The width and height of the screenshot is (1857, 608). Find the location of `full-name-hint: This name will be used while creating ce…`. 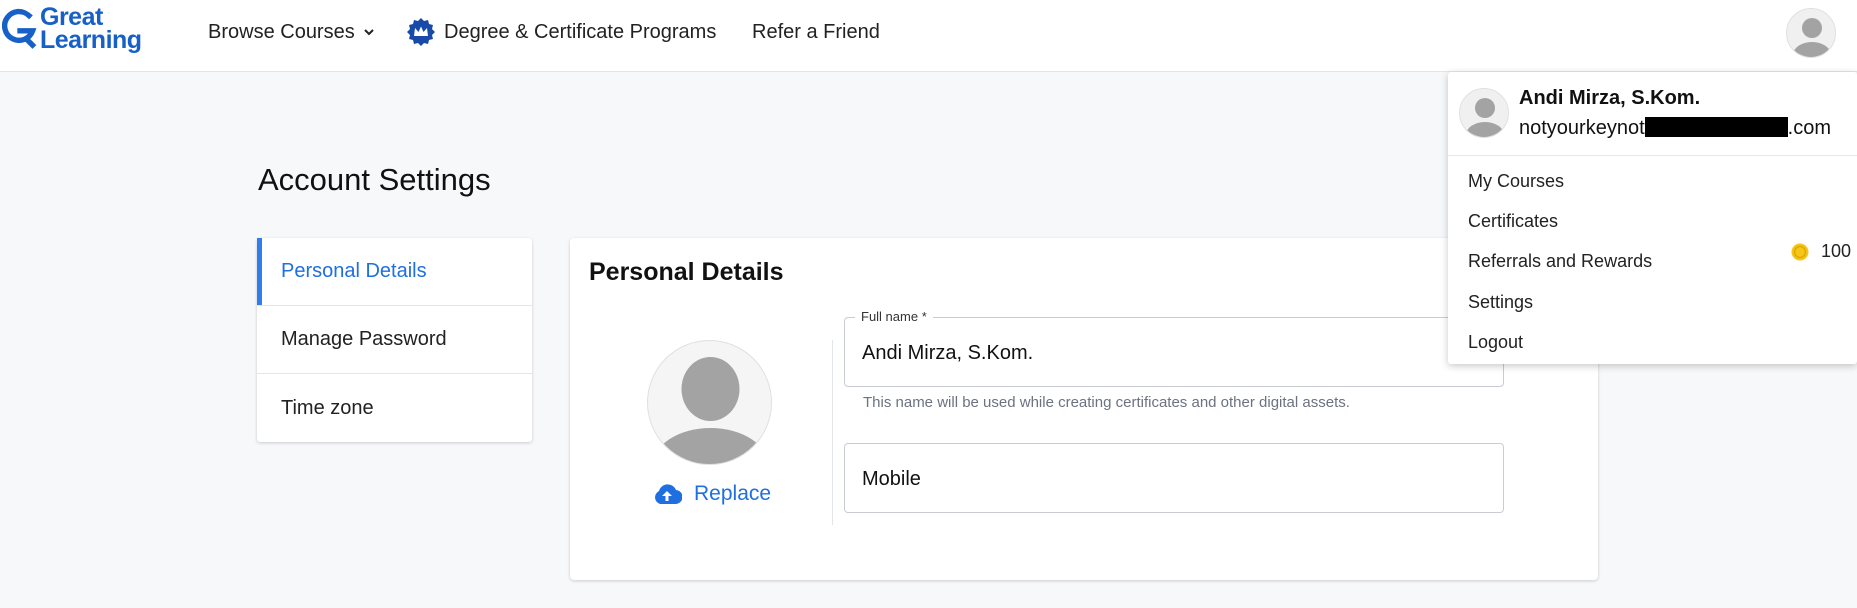

full-name-hint: This name will be used while creating ce… is located at coordinates (1106, 402).